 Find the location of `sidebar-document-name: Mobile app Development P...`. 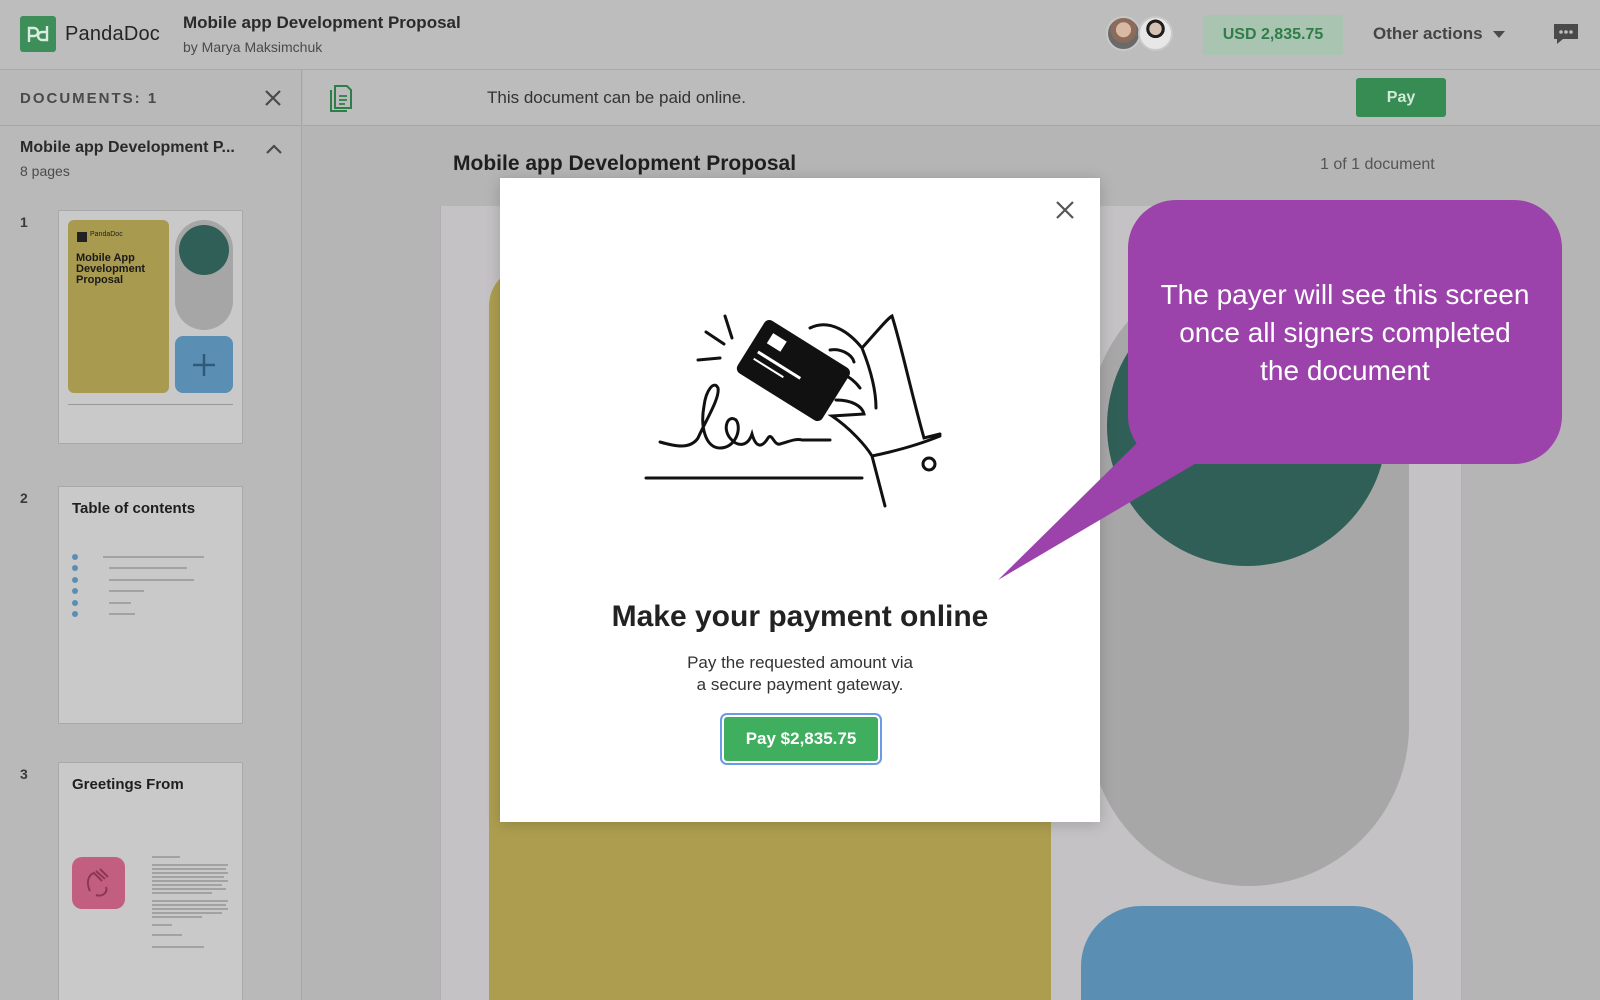

sidebar-document-name: Mobile app Development P... is located at coordinates (127, 148).